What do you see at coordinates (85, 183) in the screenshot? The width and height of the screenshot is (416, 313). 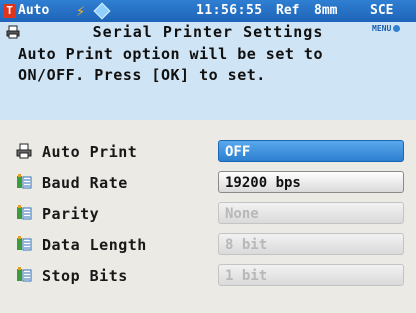 I see `setting-label: Baud Rate` at bounding box center [85, 183].